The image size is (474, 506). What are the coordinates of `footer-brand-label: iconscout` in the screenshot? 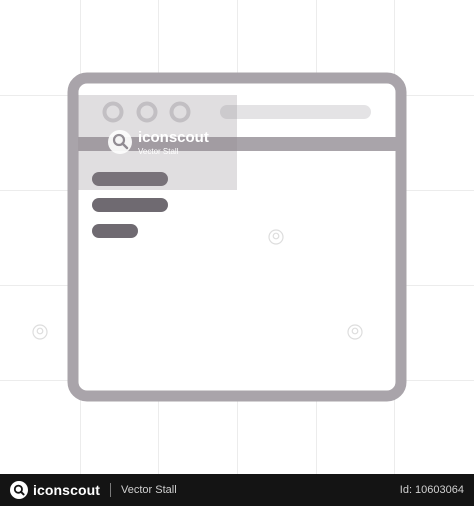 It's located at (67, 490).